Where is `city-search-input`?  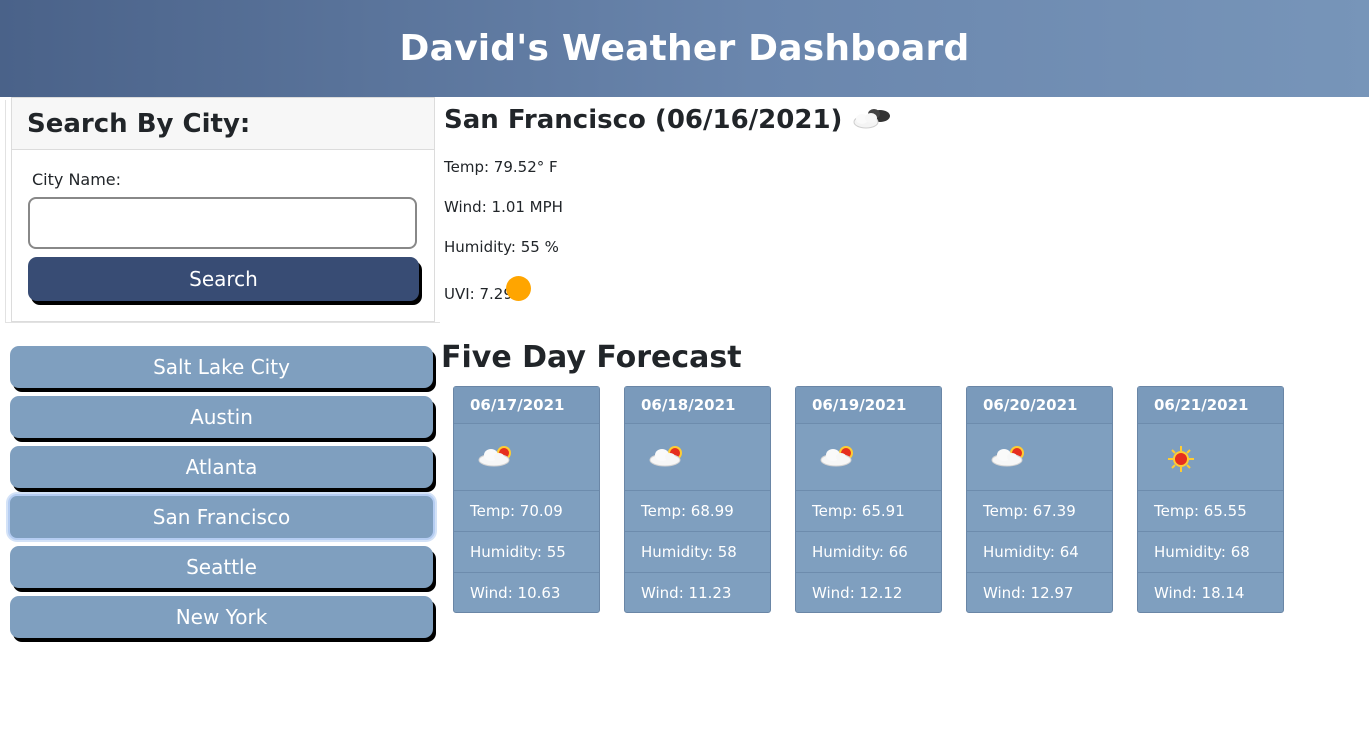 city-search-input is located at coordinates (222, 223).